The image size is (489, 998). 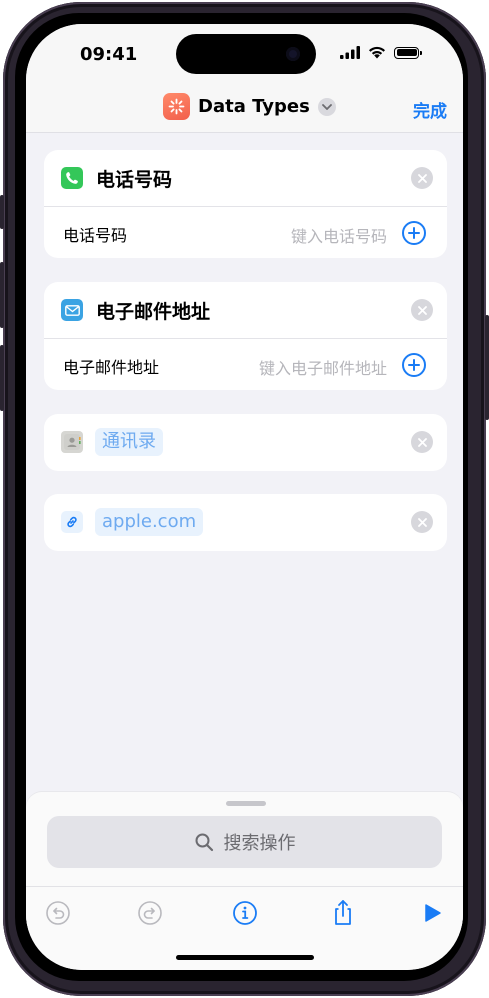 I want to click on add-phone-button, so click(x=414, y=233).